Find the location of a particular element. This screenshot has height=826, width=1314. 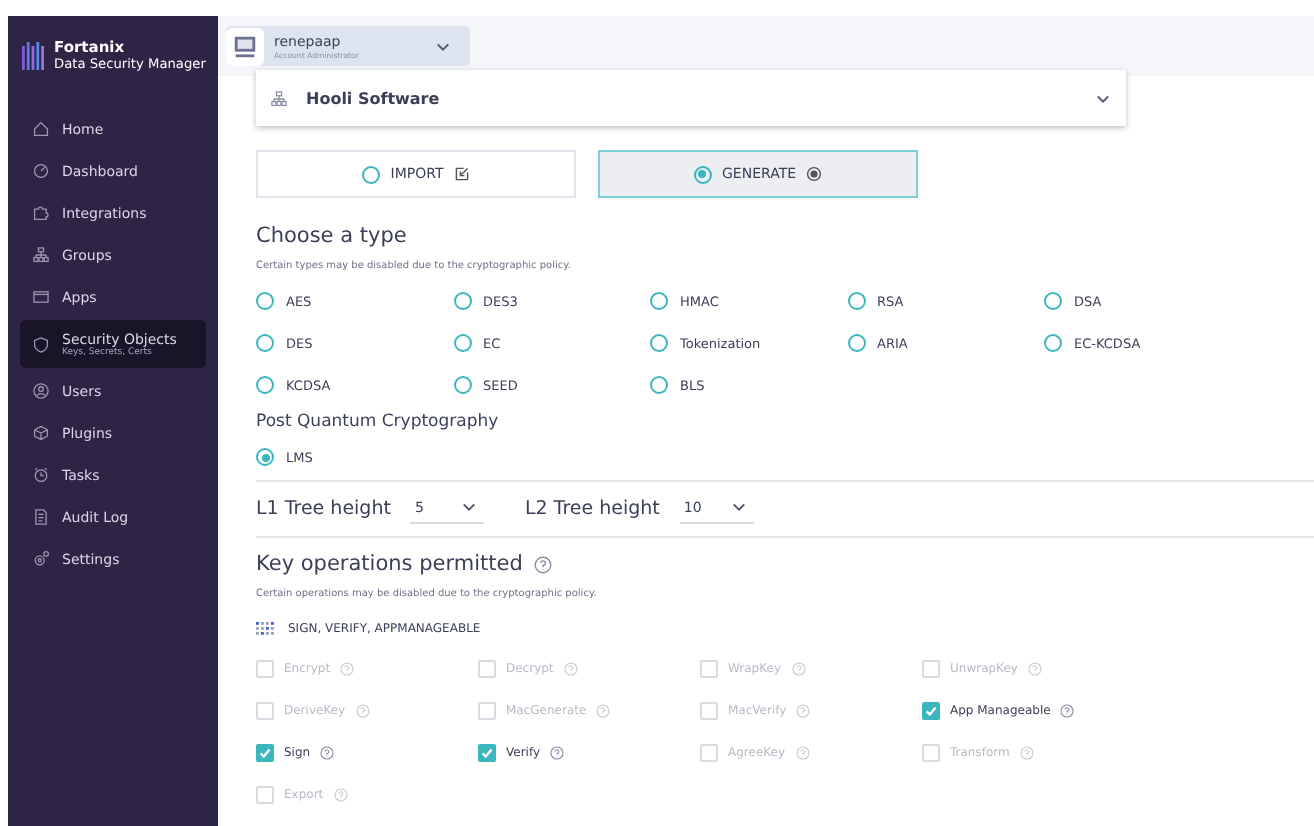

puzzle-icon is located at coordinates (41, 213).